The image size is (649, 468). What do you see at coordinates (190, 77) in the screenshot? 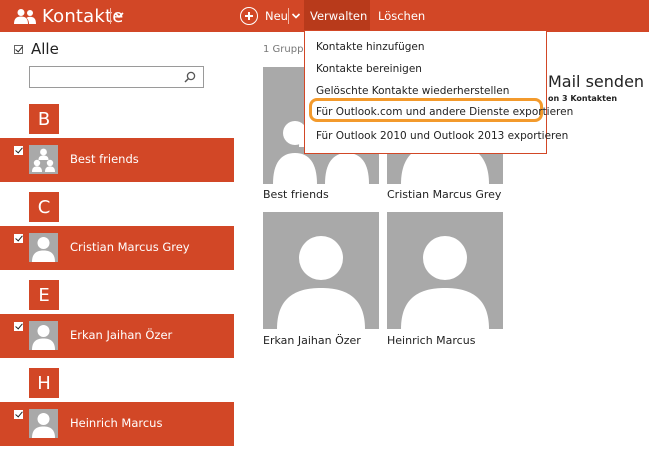
I see `search-icon` at bounding box center [190, 77].